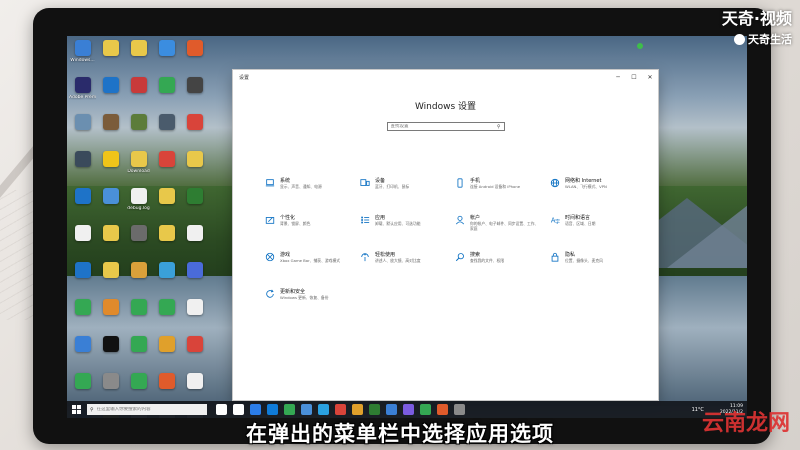 The width and height of the screenshot is (800, 450). Describe the element at coordinates (502, 270) in the screenshot. I see `settings-category-search: 搜索 查找我的文件、权限` at that location.